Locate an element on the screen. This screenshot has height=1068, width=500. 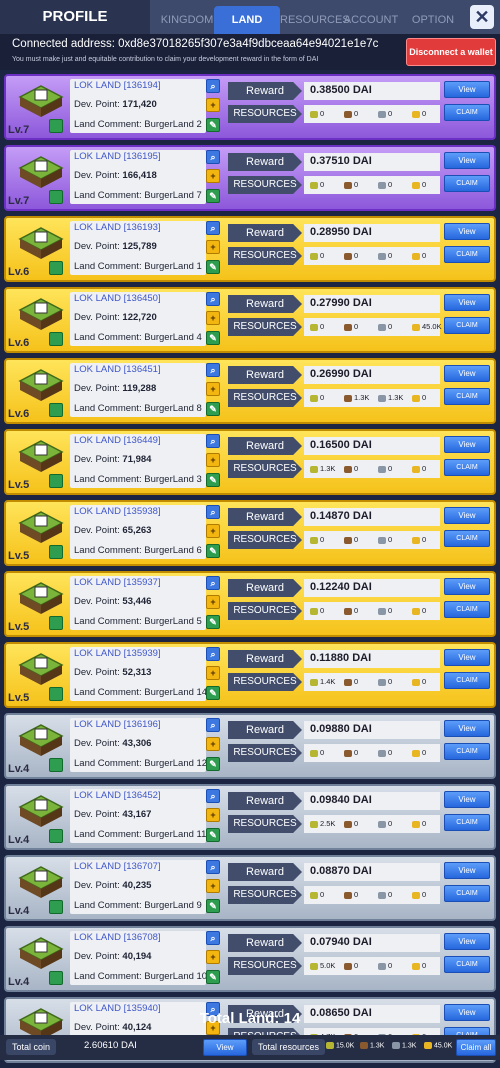
tab-land: LAND is located at coordinates (247, 20).